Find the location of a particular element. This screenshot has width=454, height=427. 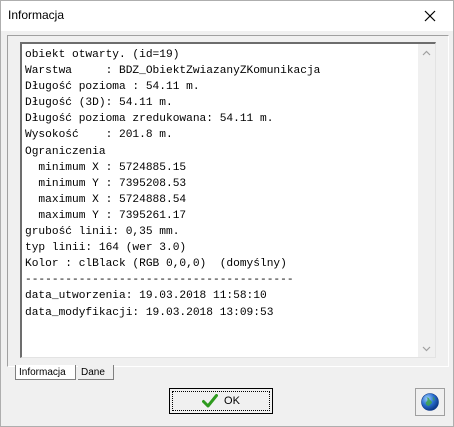

close-icon is located at coordinates (430, 16).